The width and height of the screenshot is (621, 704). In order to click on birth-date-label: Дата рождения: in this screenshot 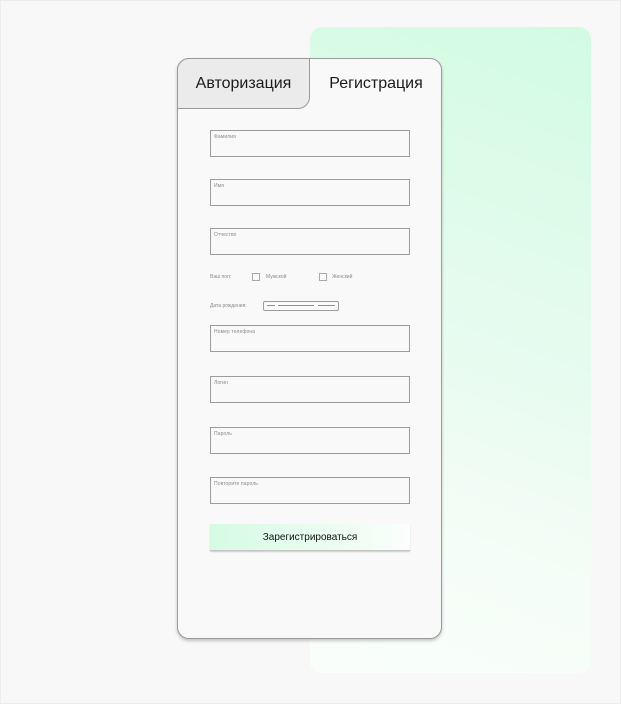, I will do `click(228, 306)`.